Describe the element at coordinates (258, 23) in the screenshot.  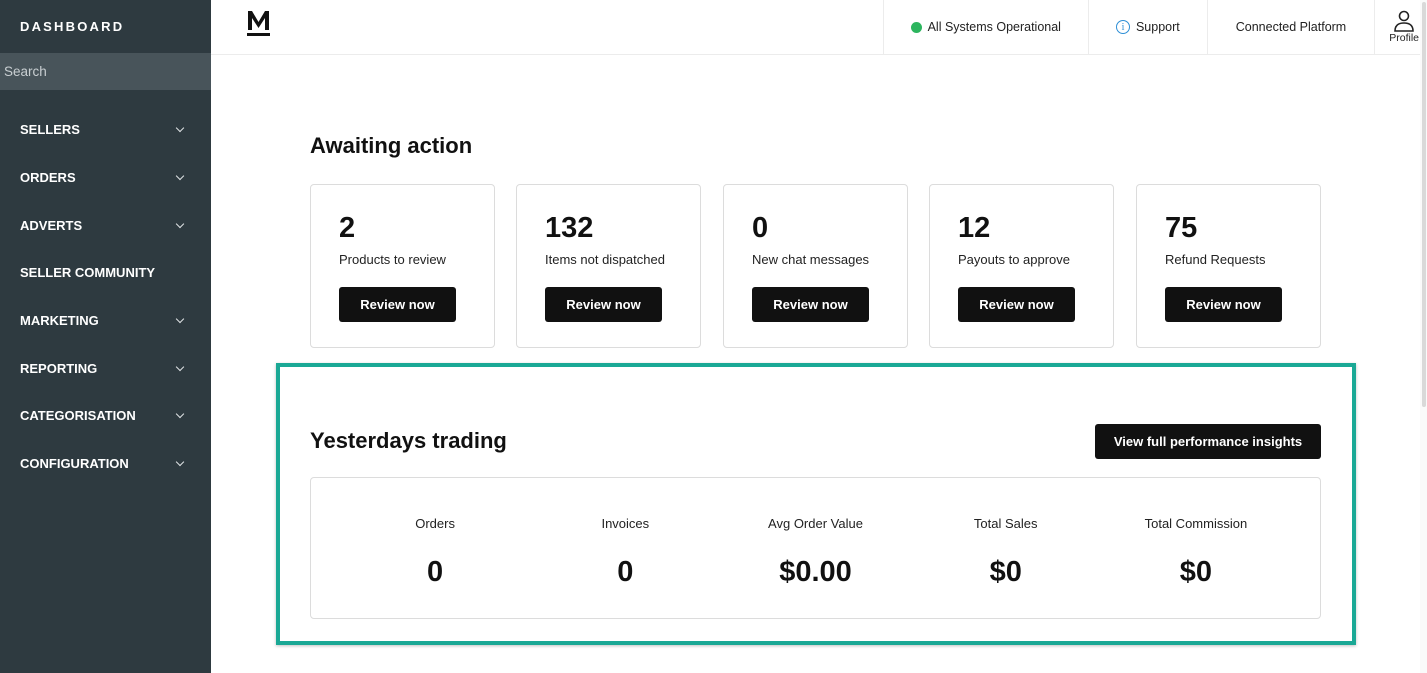
I see `m-logo-icon` at that location.